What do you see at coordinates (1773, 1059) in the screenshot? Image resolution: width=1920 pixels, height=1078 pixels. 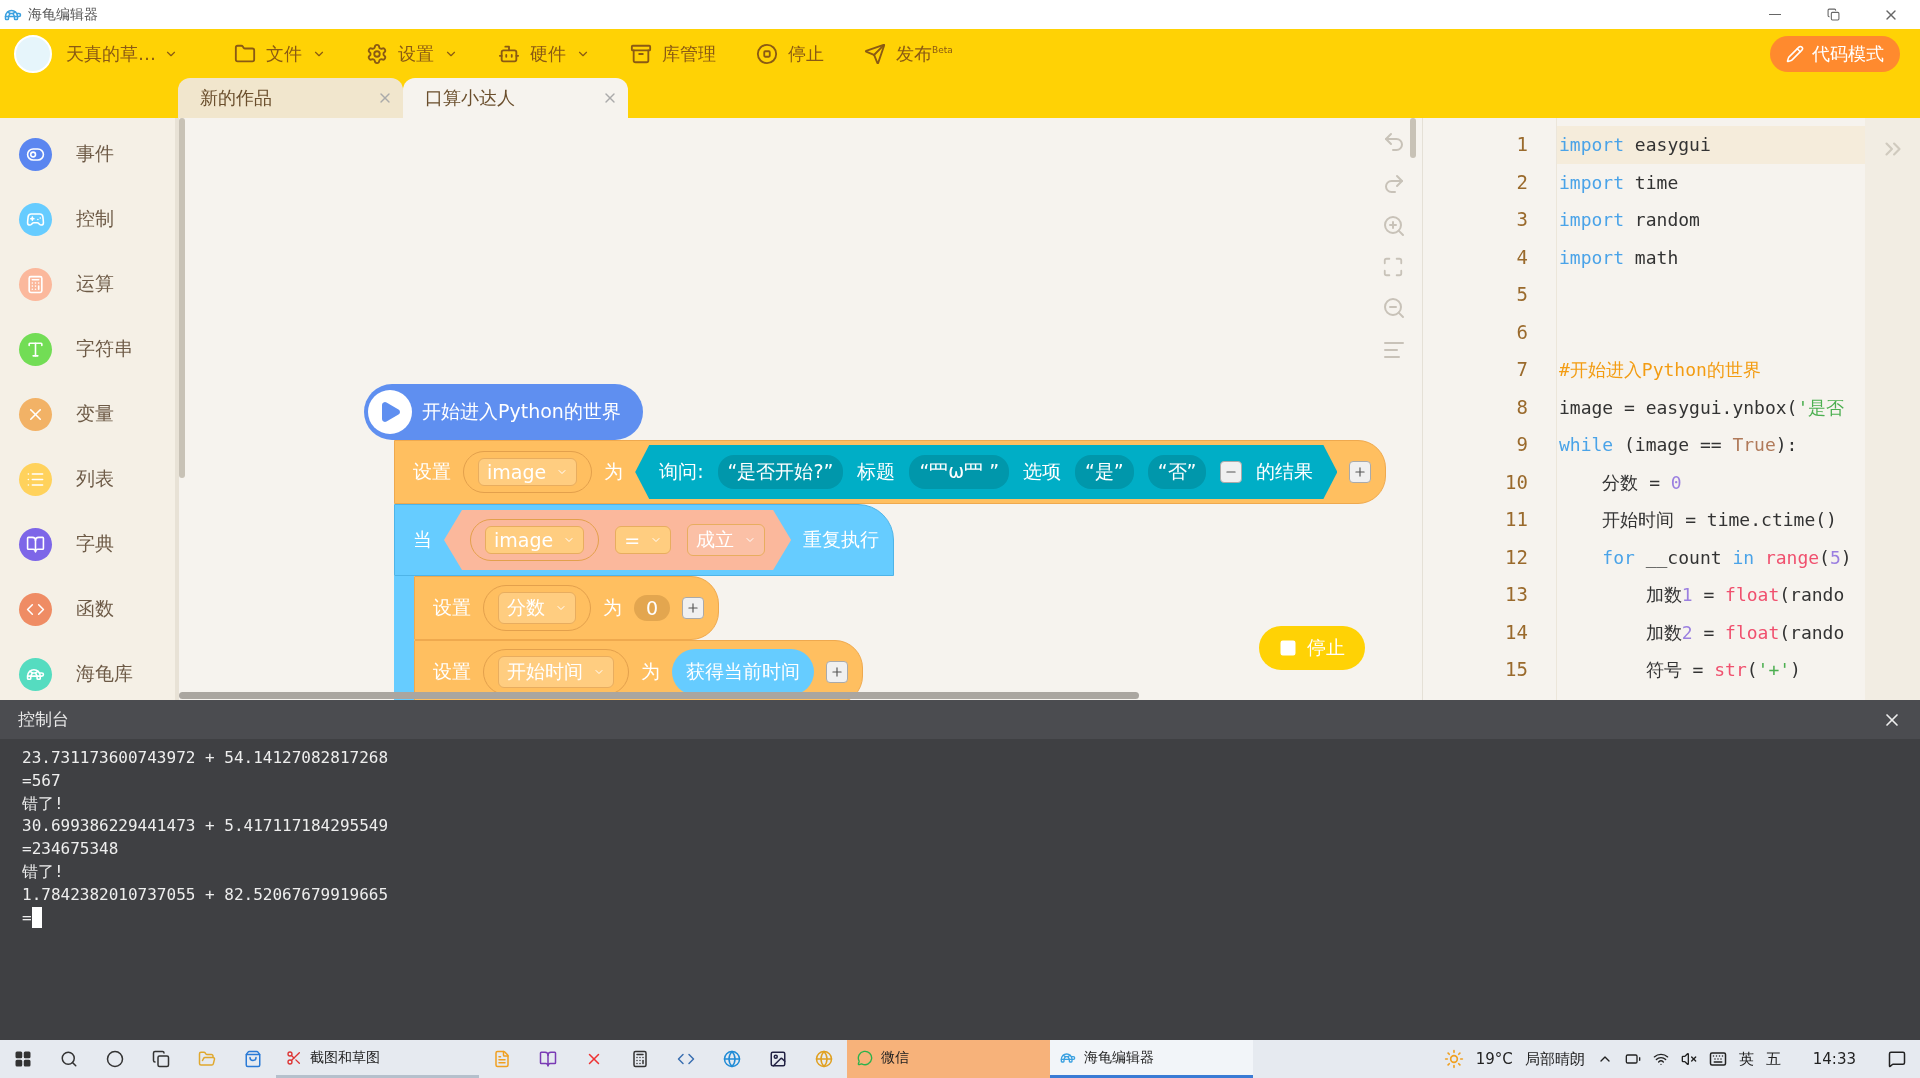 I see `input-mode: 五` at bounding box center [1773, 1059].